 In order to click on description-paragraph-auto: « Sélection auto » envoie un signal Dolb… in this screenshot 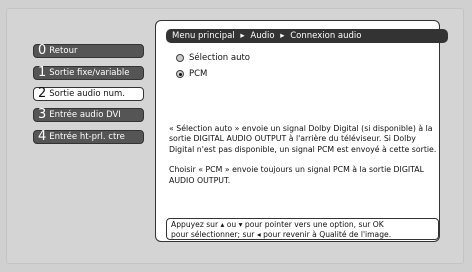, I will do `click(303, 139)`.